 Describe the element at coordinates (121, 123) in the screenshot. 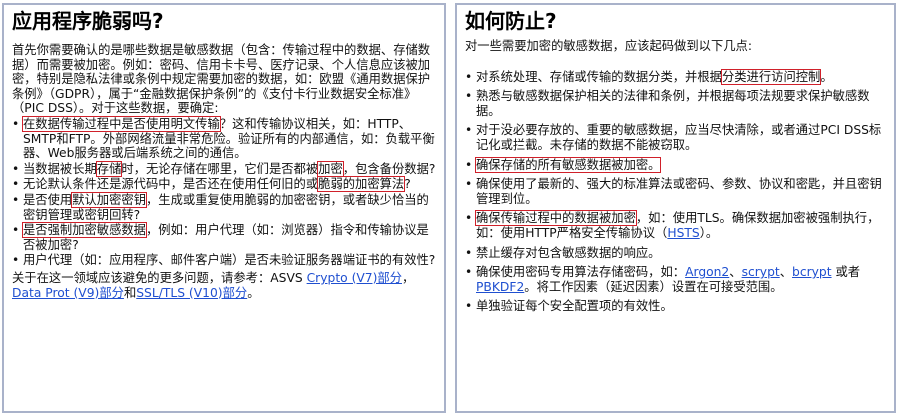

I see `highlight: 在数据传输过程中是否使用明文传输` at that location.